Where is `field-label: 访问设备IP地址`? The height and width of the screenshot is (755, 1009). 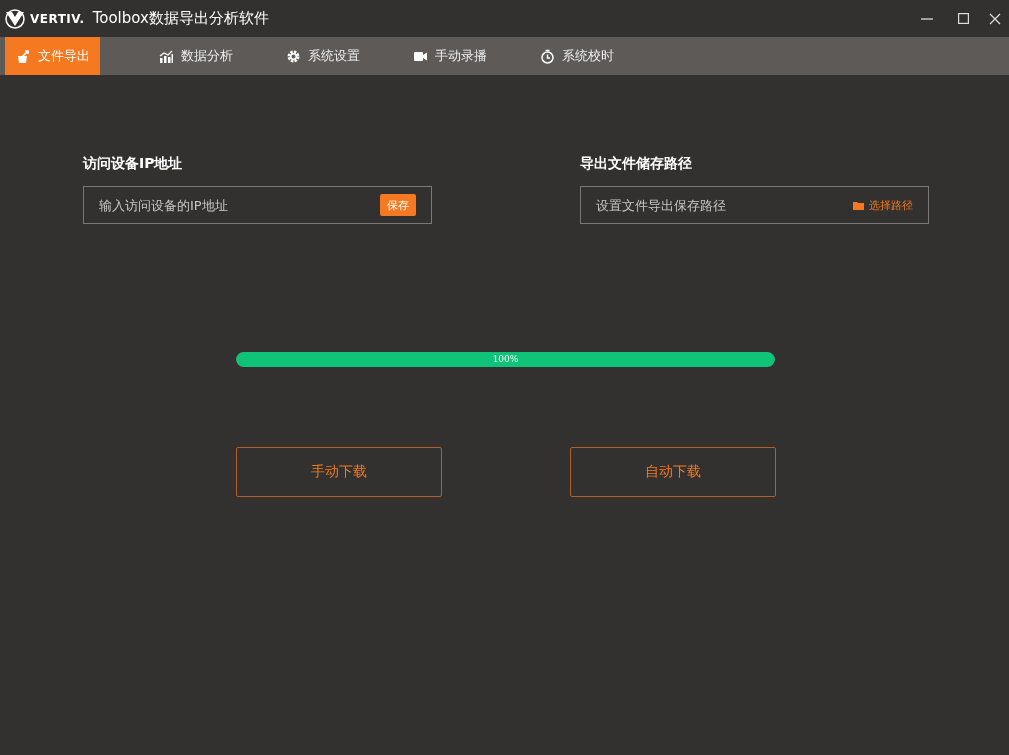
field-label: 访问设备IP地址 is located at coordinates (133, 164).